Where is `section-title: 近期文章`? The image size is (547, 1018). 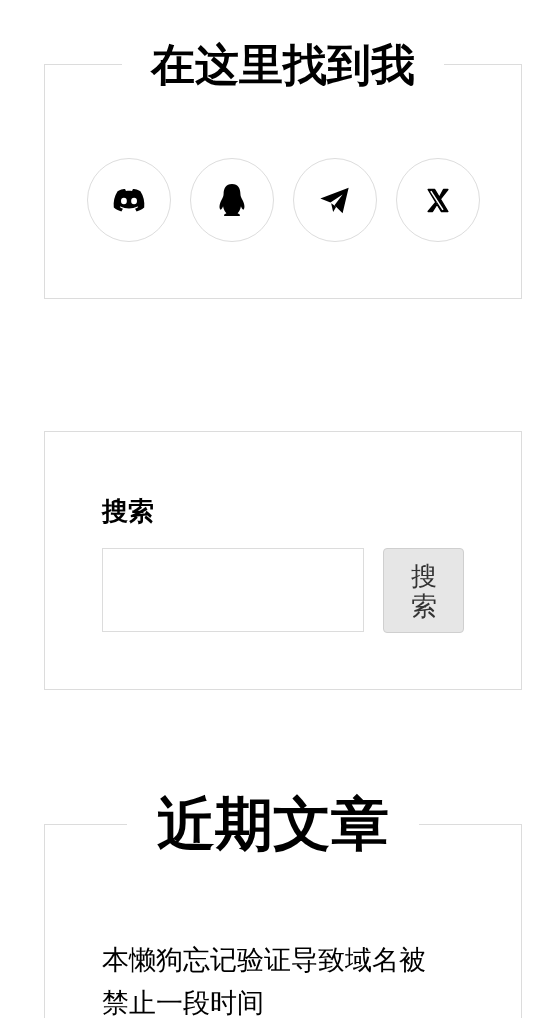
section-title: 近期文章 is located at coordinates (272, 824).